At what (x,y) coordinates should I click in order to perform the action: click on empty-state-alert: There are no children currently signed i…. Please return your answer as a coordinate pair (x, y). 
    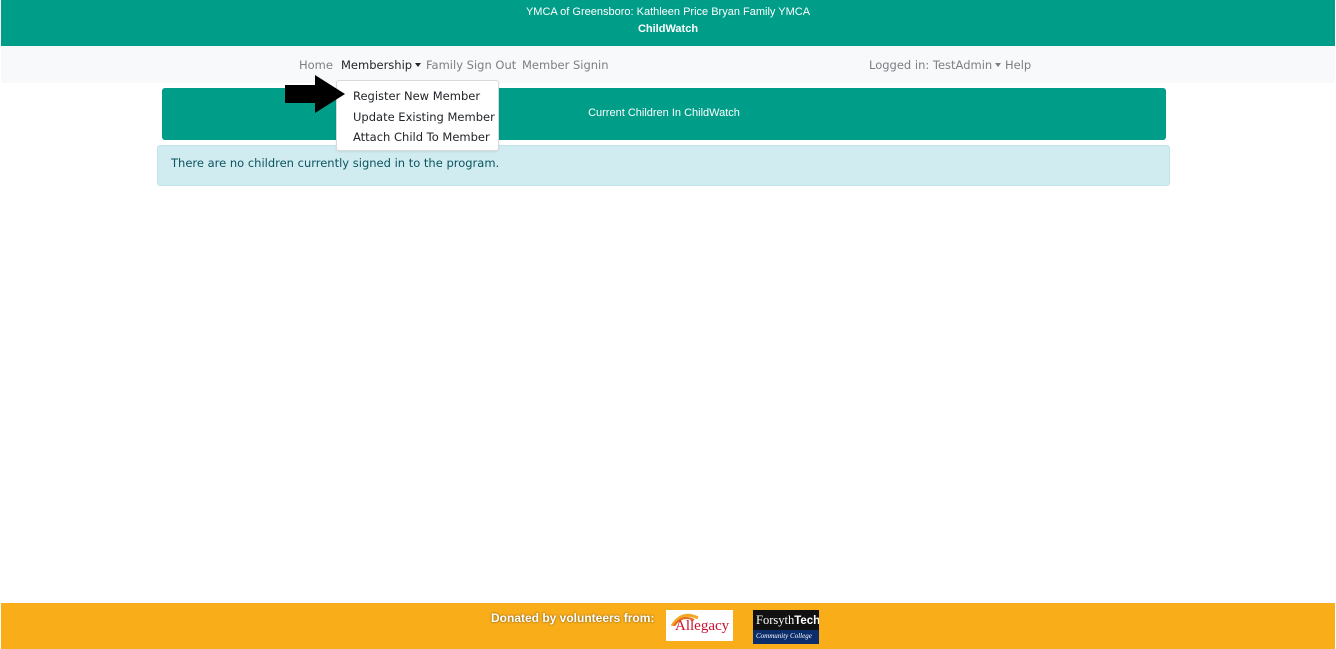
    Looking at the image, I should click on (663, 165).